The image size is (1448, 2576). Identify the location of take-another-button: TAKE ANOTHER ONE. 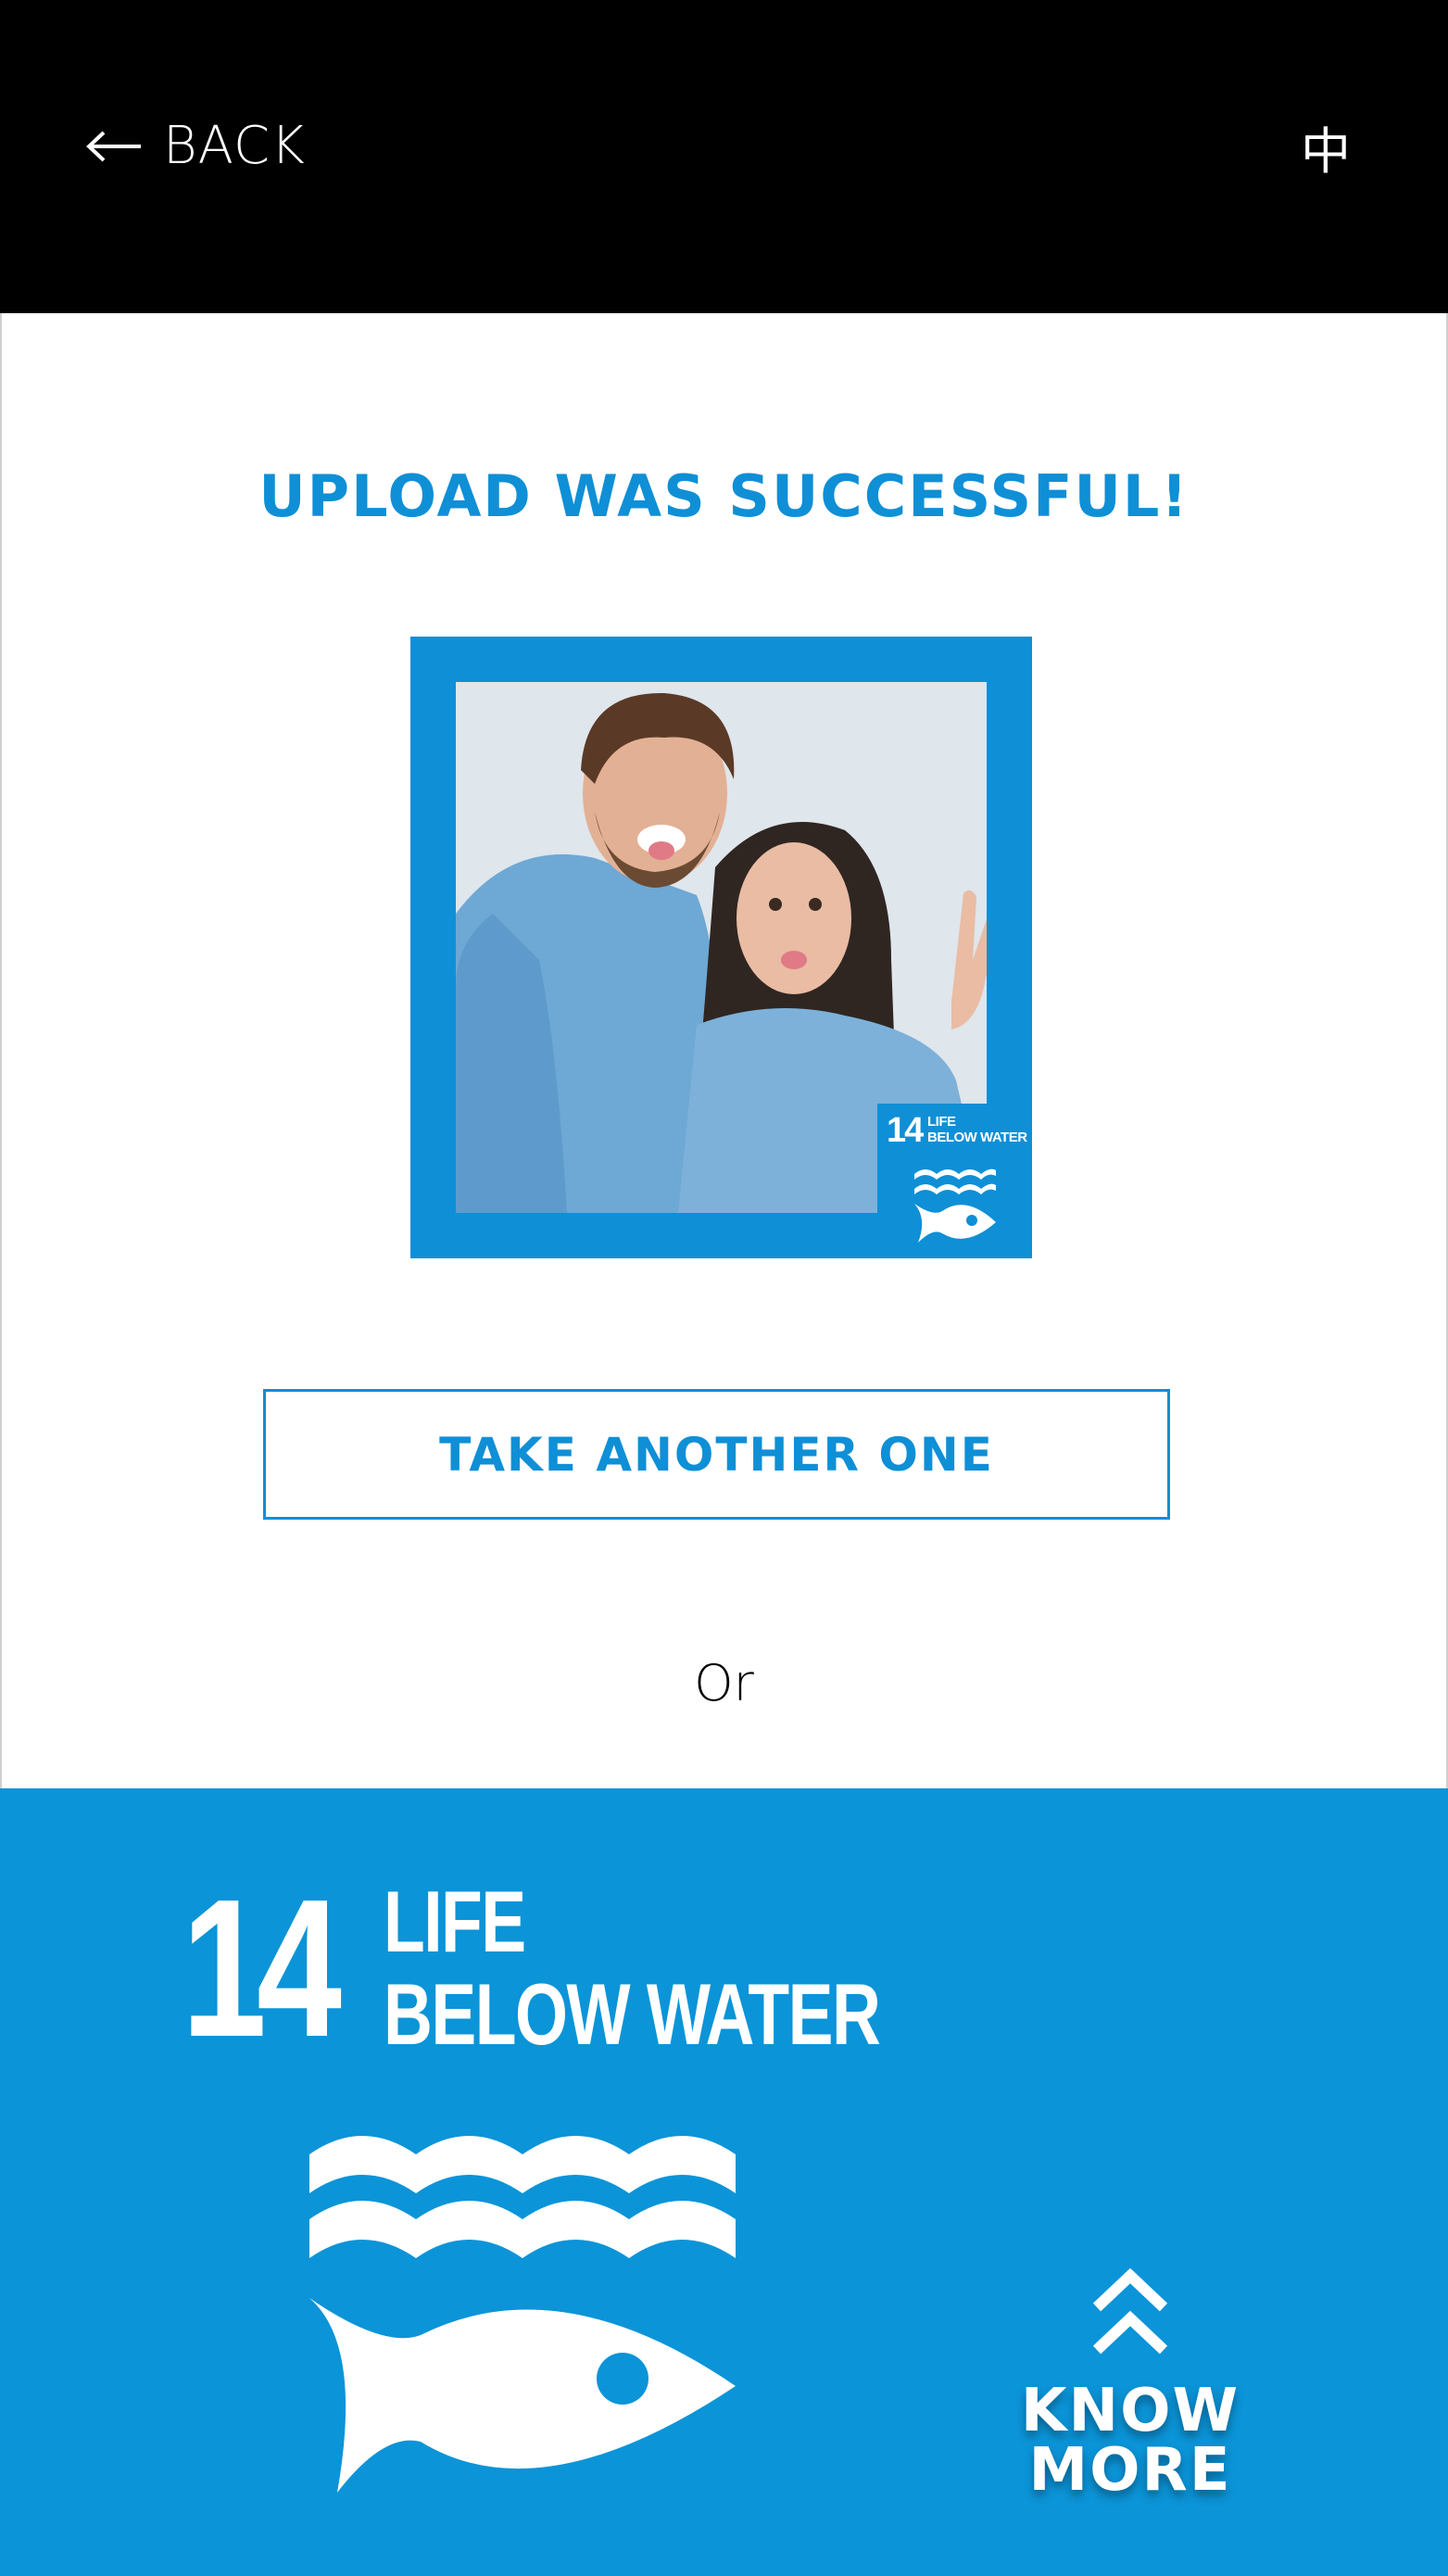
(716, 1454).